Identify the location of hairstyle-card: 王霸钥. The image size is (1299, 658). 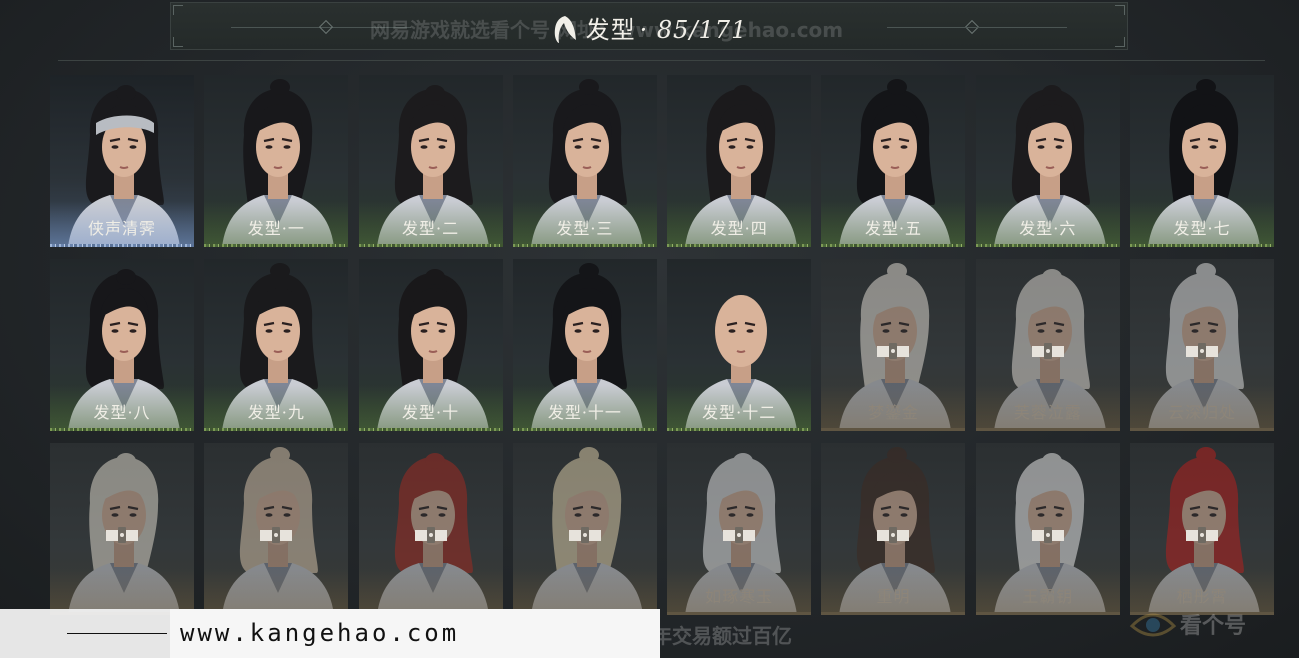
(1047, 529).